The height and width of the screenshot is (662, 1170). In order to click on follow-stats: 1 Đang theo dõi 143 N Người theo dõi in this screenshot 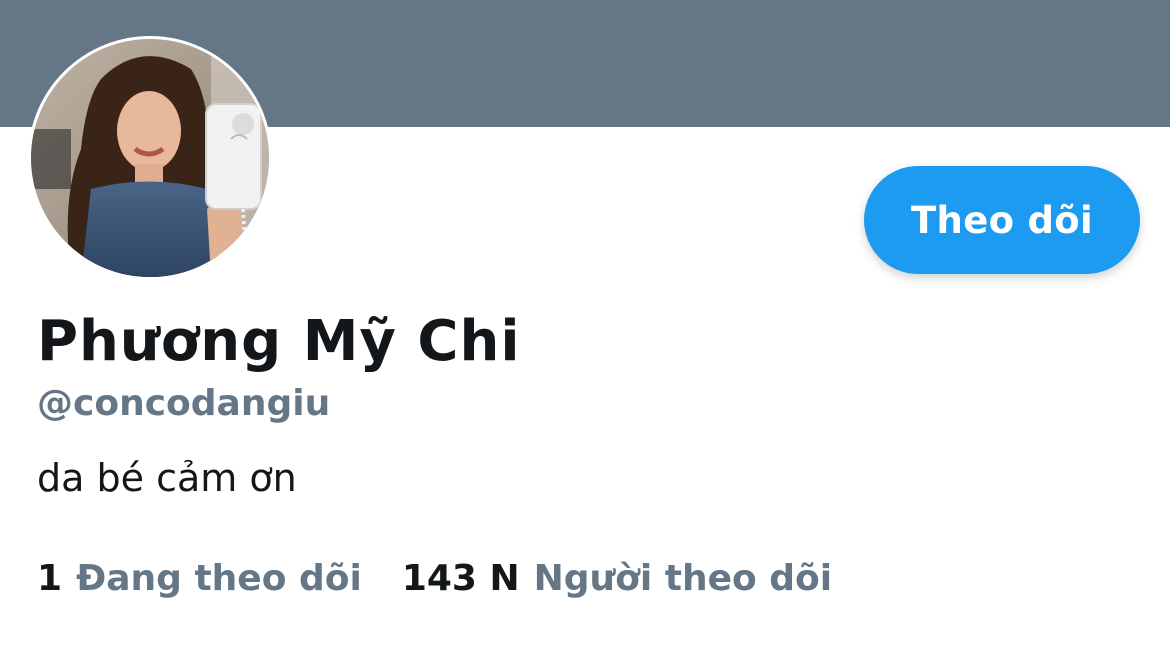, I will do `click(434, 578)`.